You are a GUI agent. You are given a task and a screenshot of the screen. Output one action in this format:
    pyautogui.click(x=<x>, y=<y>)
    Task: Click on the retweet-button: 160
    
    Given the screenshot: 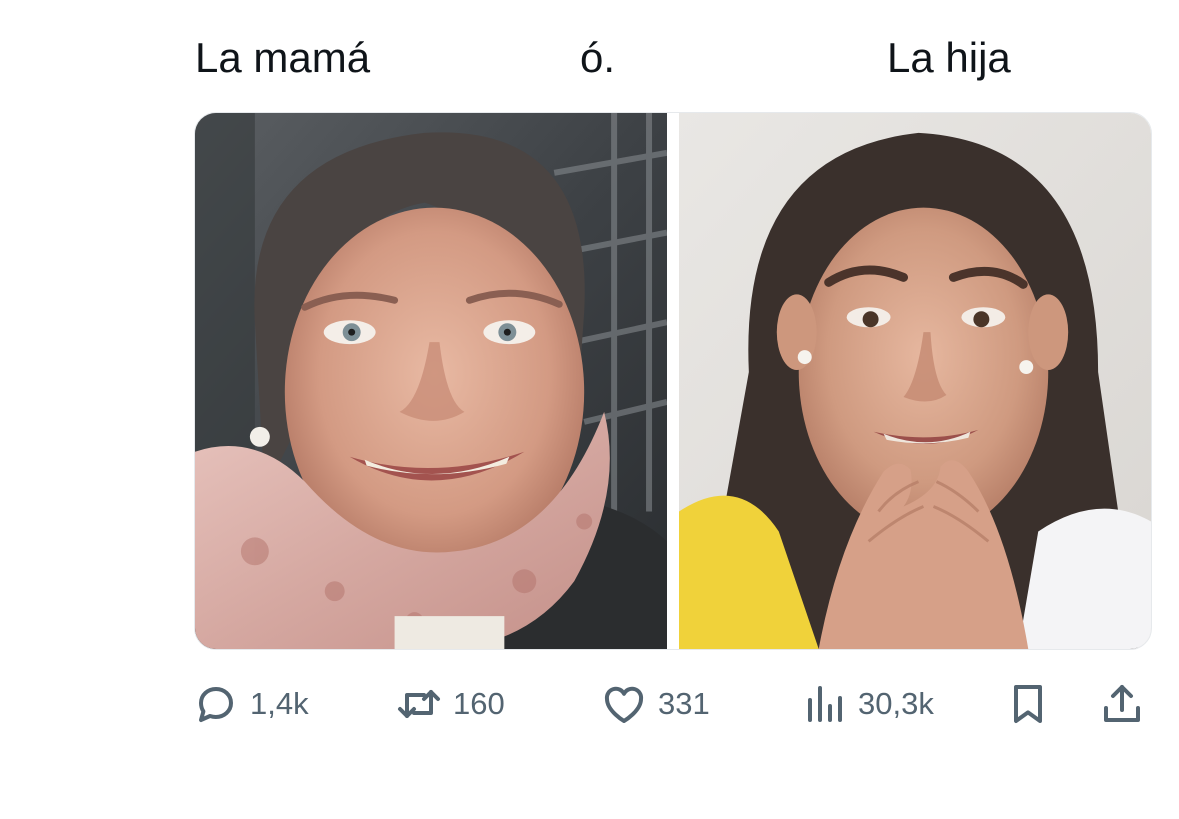 What is the action you would take?
    pyautogui.click(x=450, y=704)
    